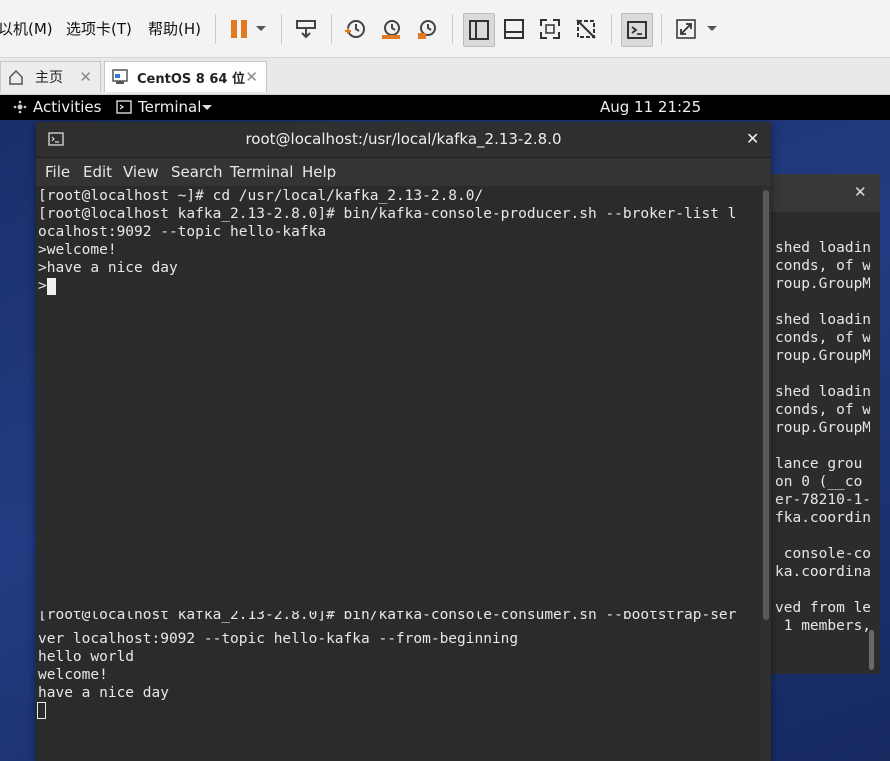 This screenshot has height=761, width=890. Describe the element at coordinates (822, 518) in the screenshot. I see `background-terminal-line: fka.coordin` at that location.